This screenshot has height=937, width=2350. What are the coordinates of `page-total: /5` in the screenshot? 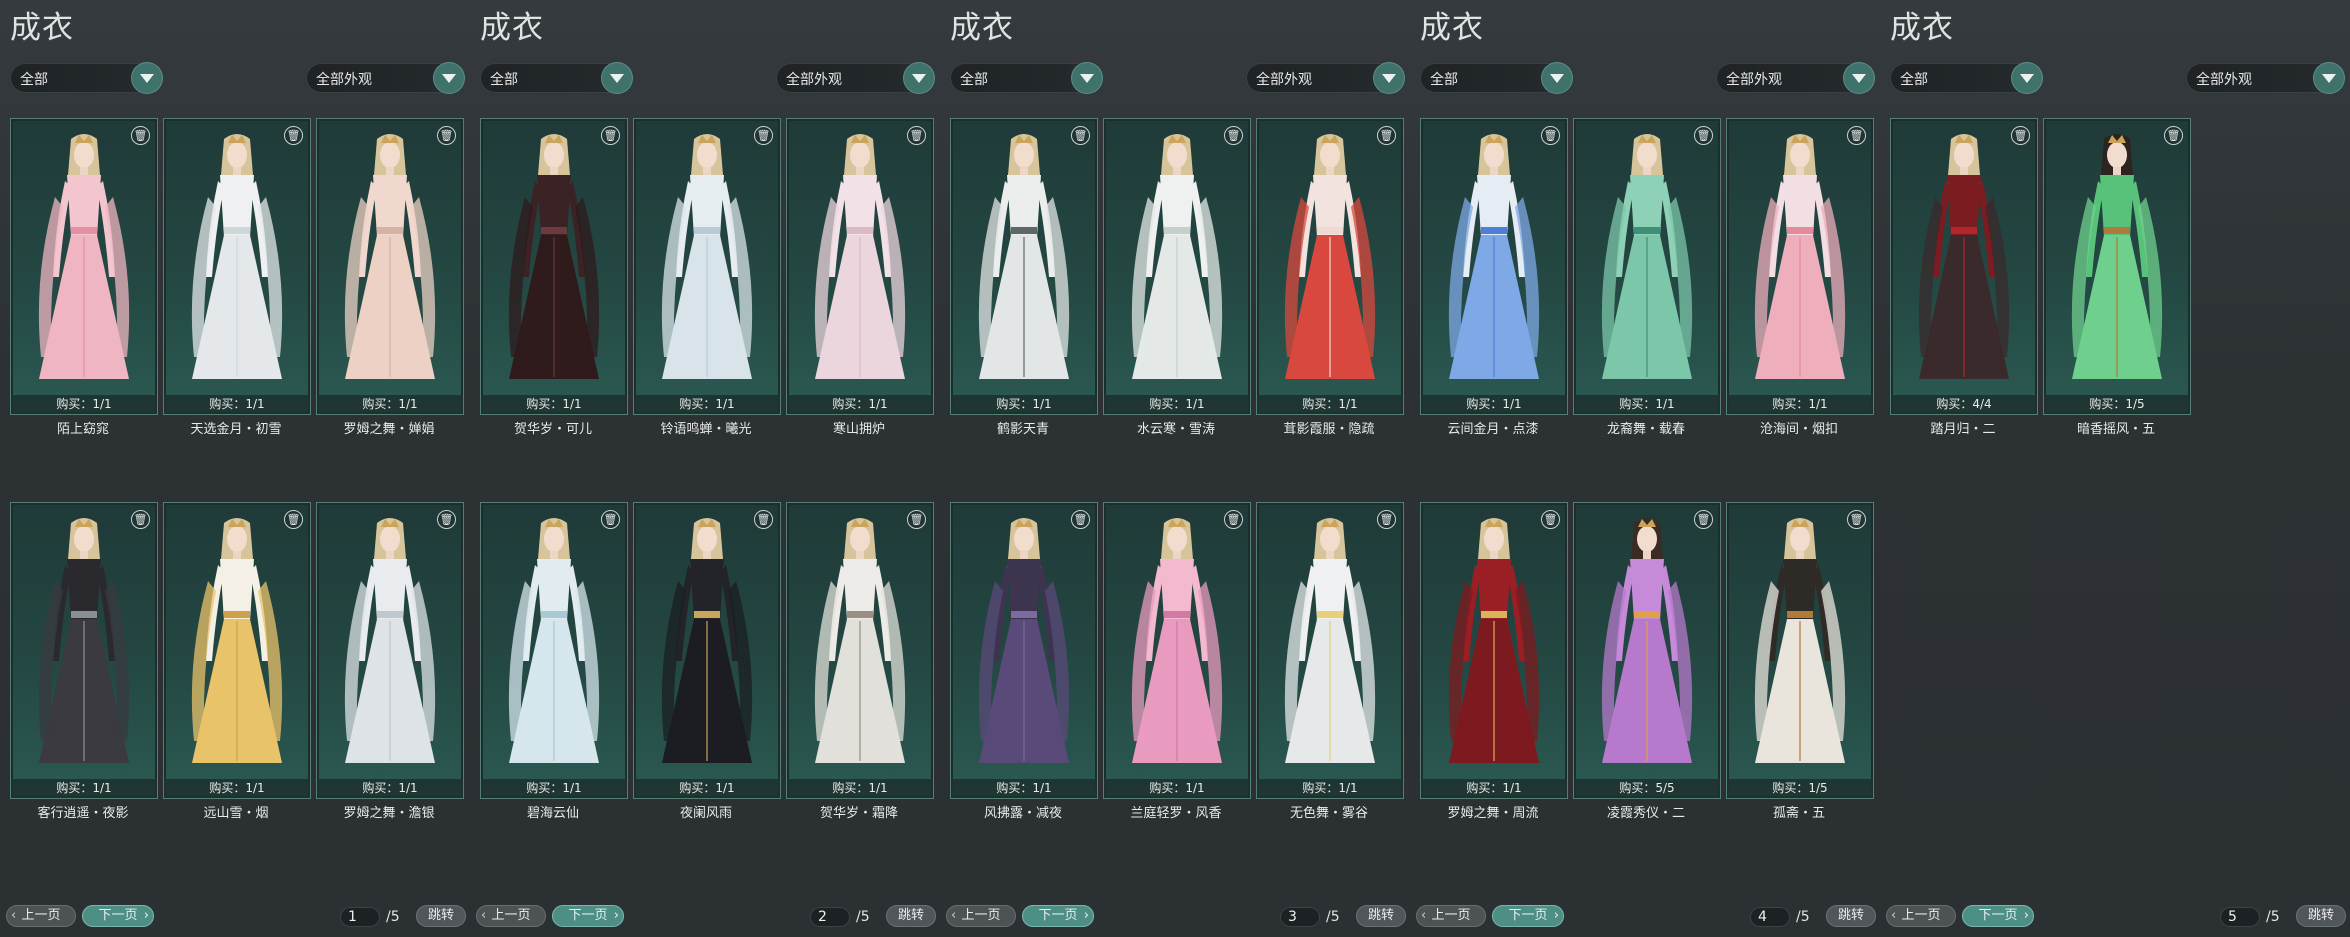 It's located at (1333, 917).